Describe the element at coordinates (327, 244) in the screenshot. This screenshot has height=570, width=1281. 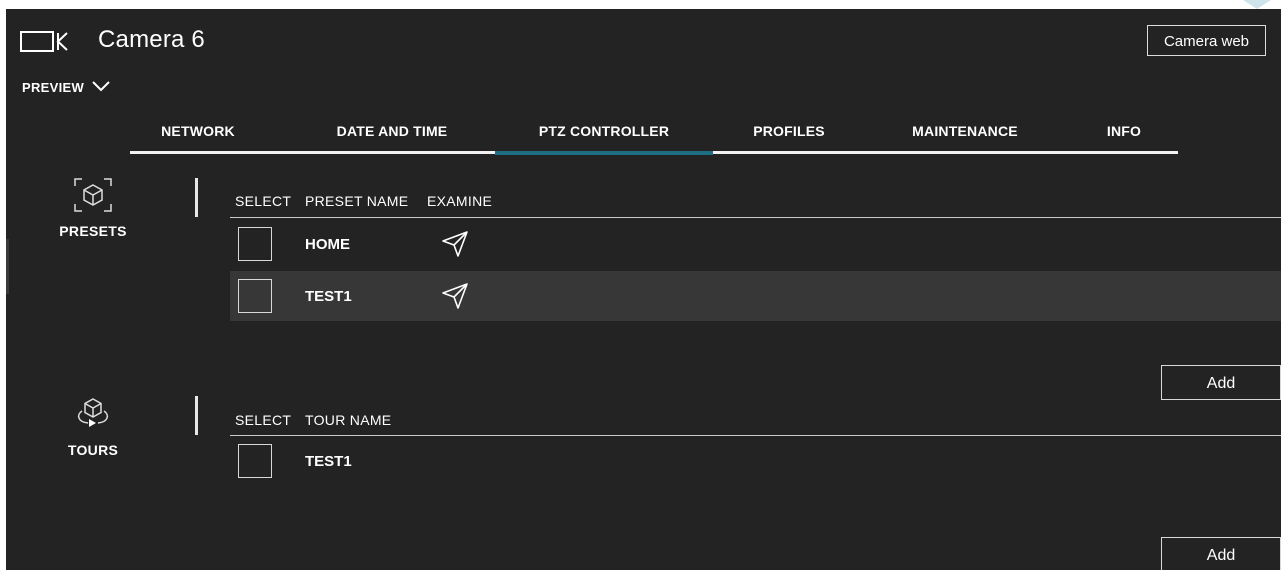
I see `preset-name: HOME` at that location.